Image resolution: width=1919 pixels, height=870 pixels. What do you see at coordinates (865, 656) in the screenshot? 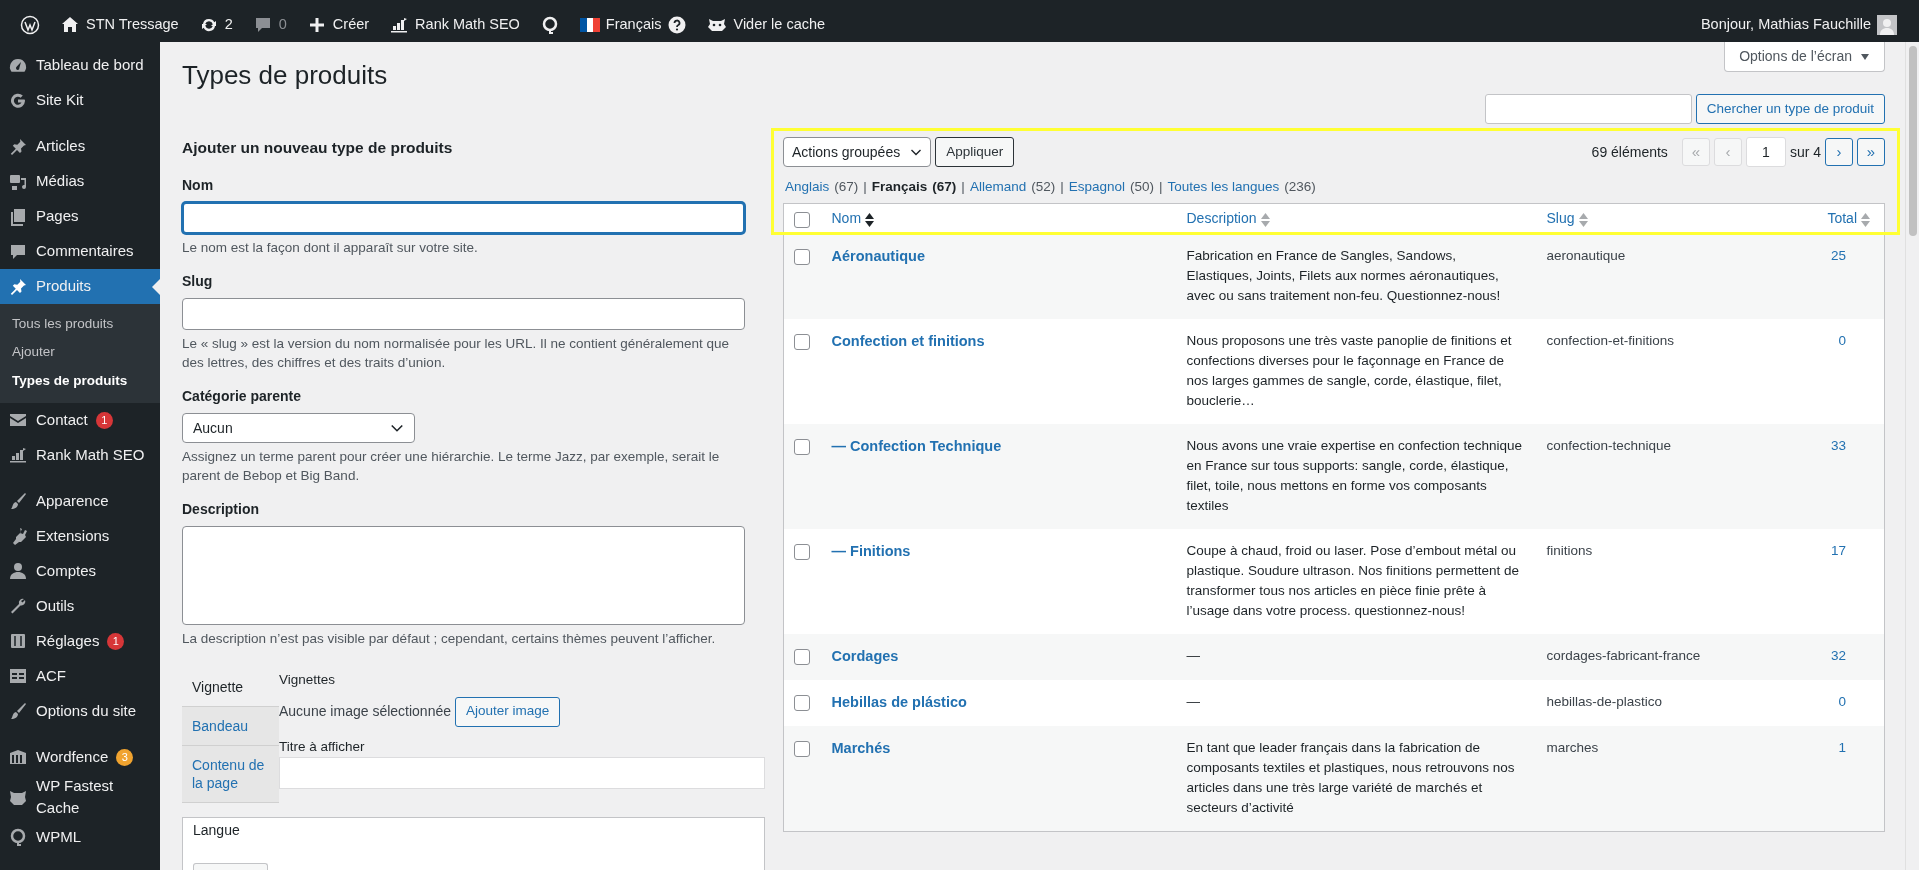
I see `term-name-link: Cordages` at bounding box center [865, 656].